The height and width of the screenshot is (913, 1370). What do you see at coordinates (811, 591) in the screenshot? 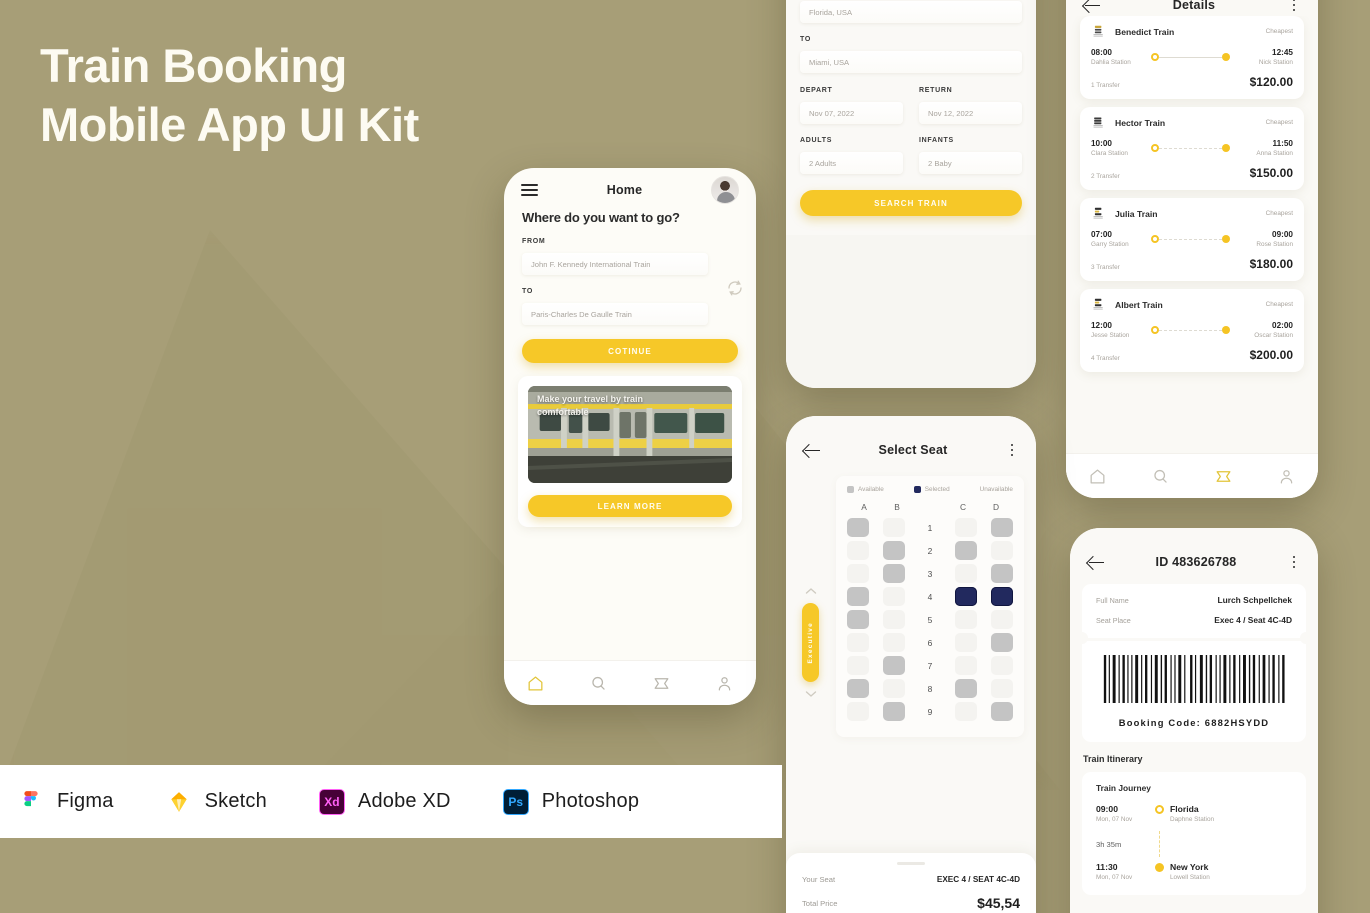
I see `chevron-up-icon` at bounding box center [811, 591].